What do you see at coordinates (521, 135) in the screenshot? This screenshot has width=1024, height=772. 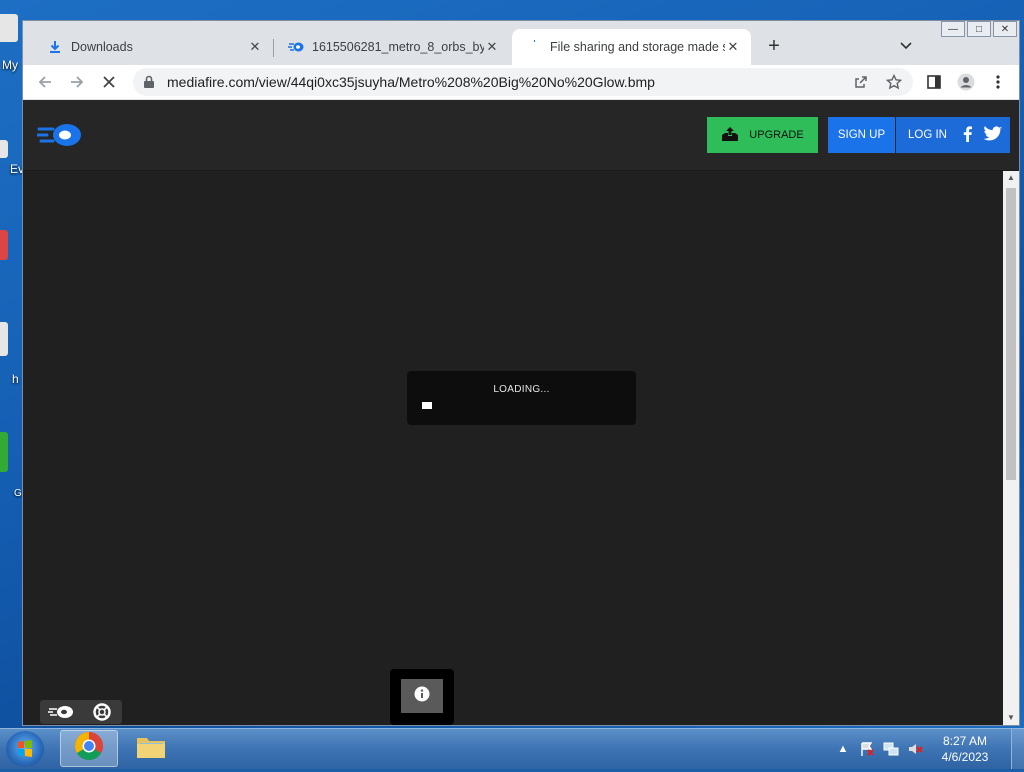 I see `site-header: UPGRADE SIGN UP LOG IN` at bounding box center [521, 135].